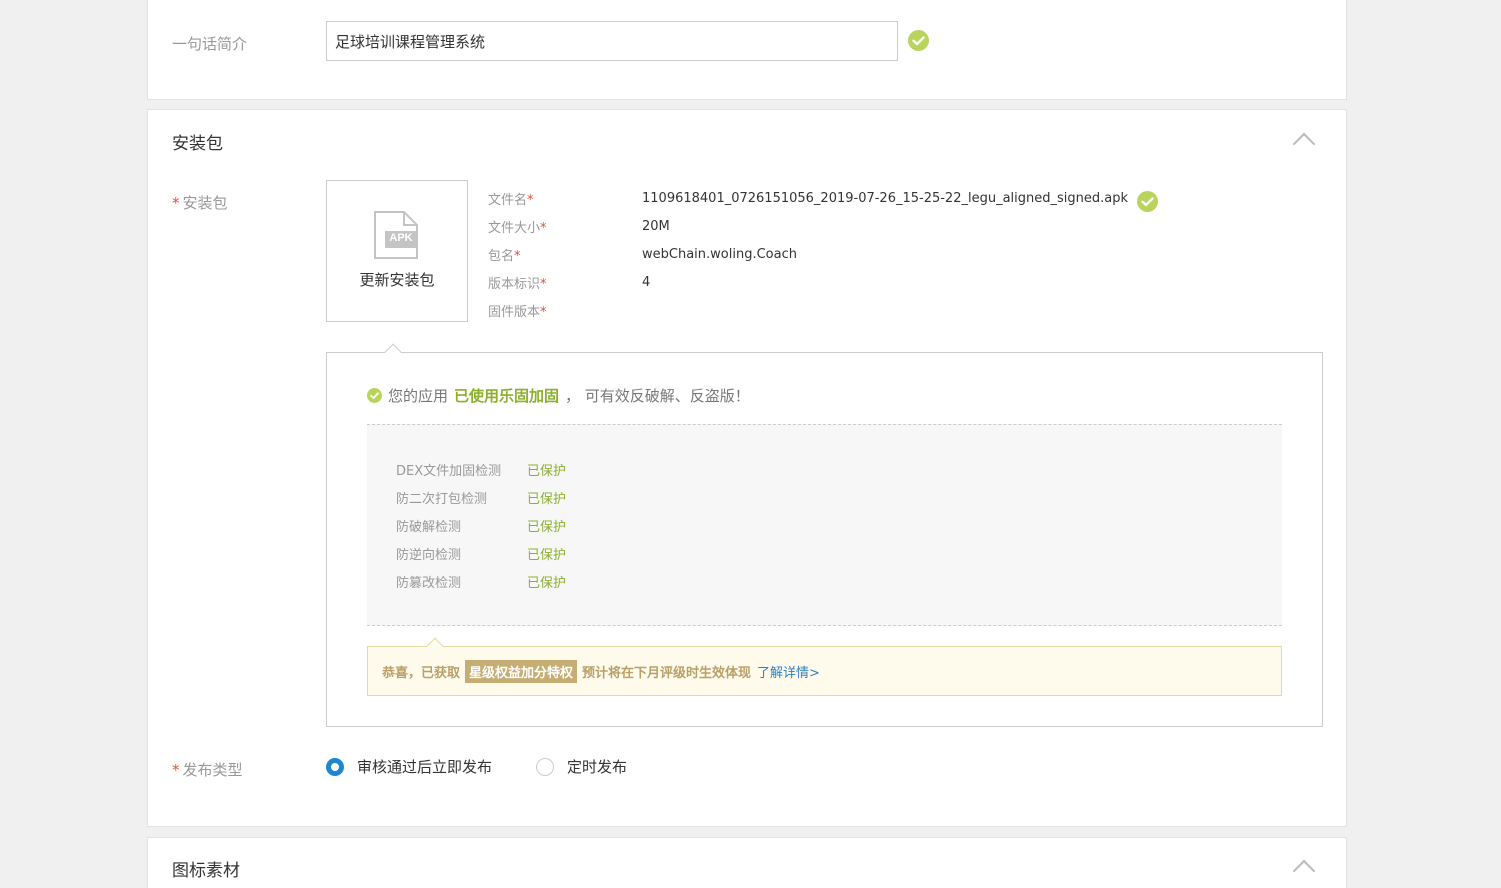  Describe the element at coordinates (747, 862) in the screenshot. I see `icons-panel: 图标素材` at that location.